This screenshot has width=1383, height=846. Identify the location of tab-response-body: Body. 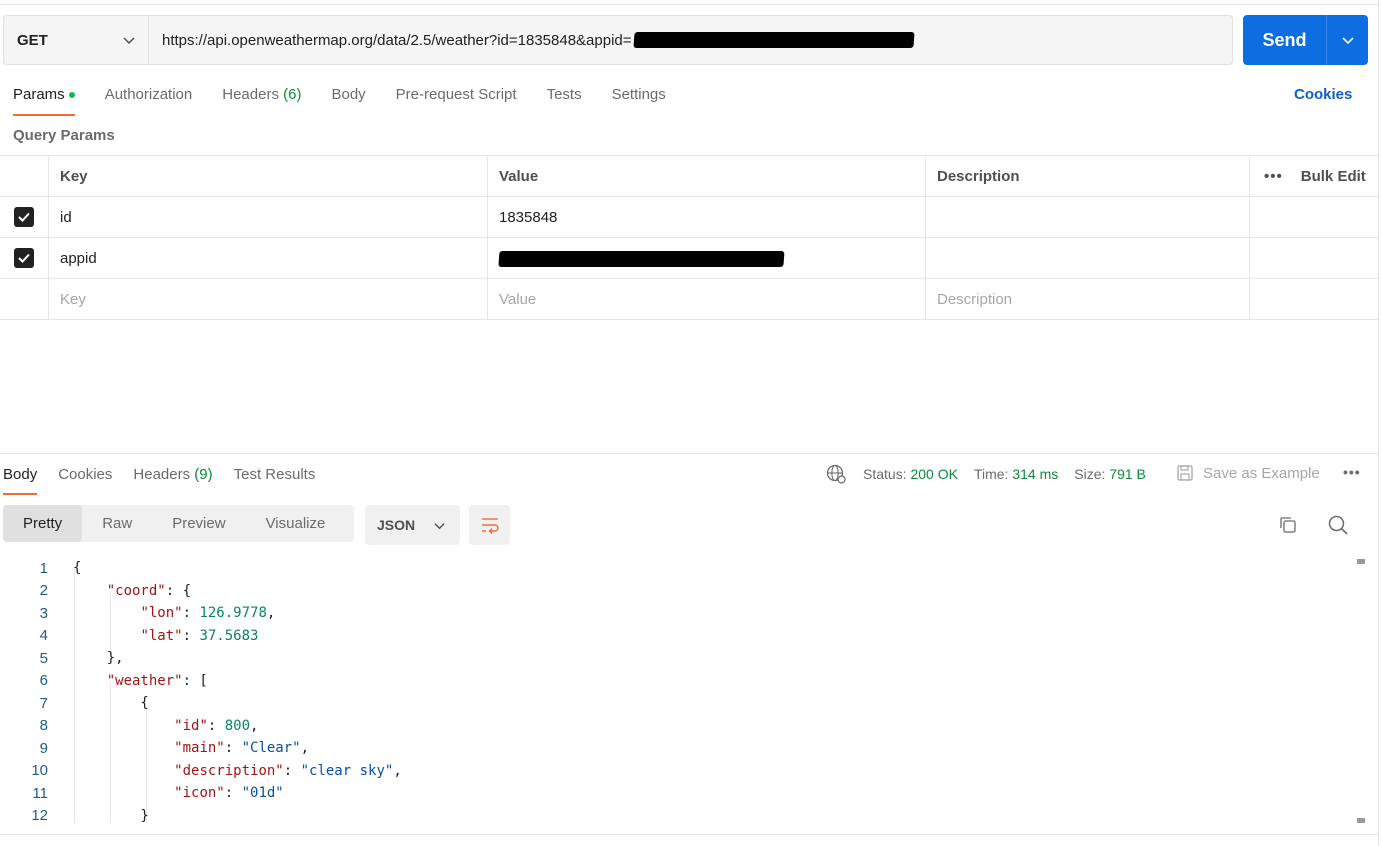
(20, 478).